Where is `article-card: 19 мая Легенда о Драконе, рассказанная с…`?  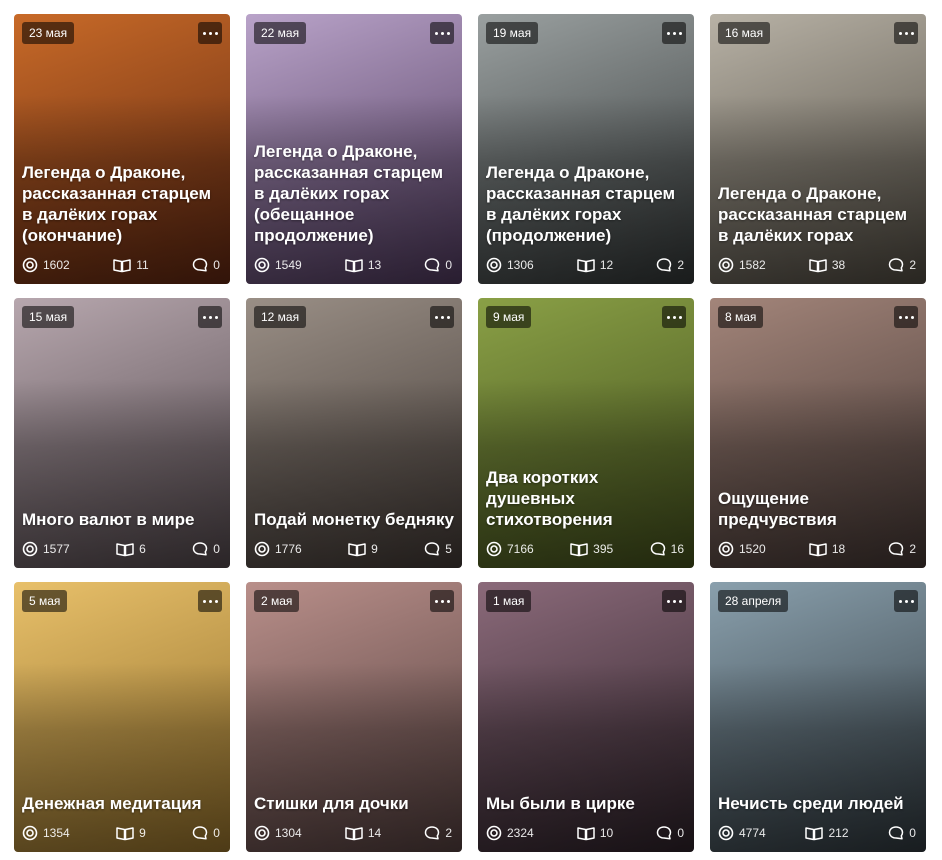
article-card: 19 мая Легенда о Драконе, рассказанная с… is located at coordinates (586, 149).